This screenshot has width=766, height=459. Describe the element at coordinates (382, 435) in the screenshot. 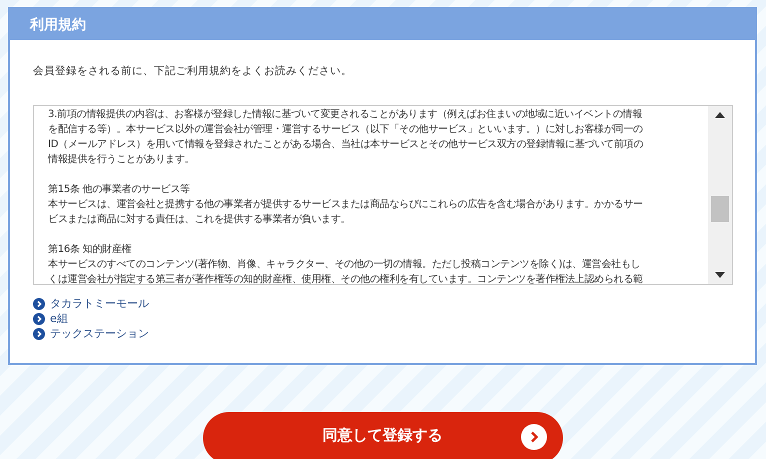

I see `agree-button: 同意して登録する` at that location.